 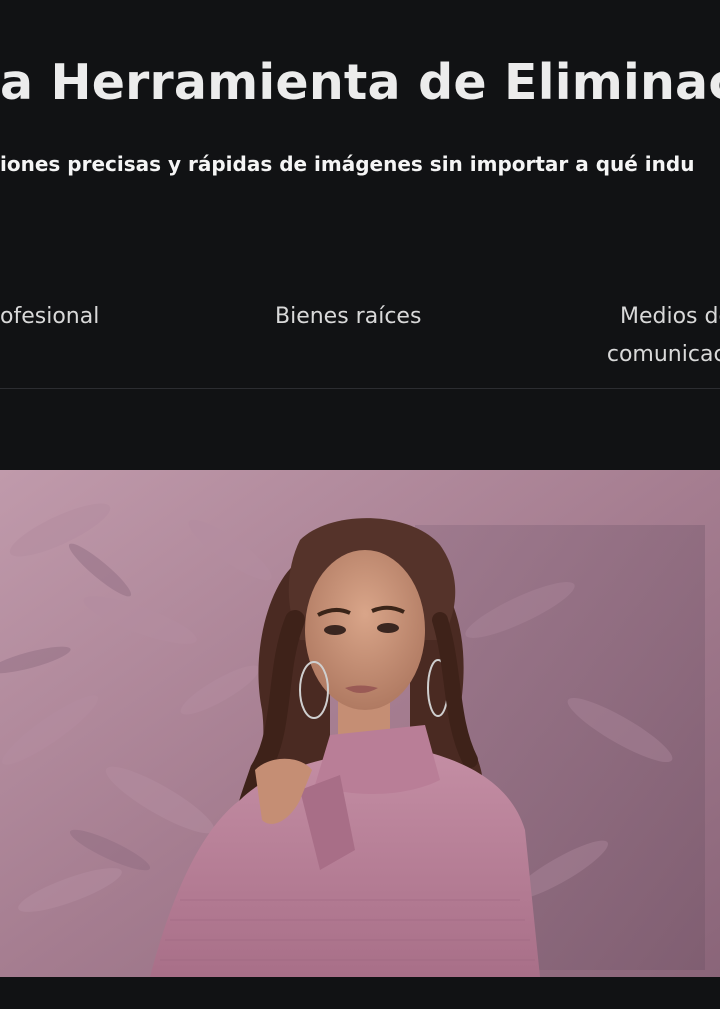 What do you see at coordinates (49, 317) in the screenshot?
I see `tab-profesional: ofesional` at bounding box center [49, 317].